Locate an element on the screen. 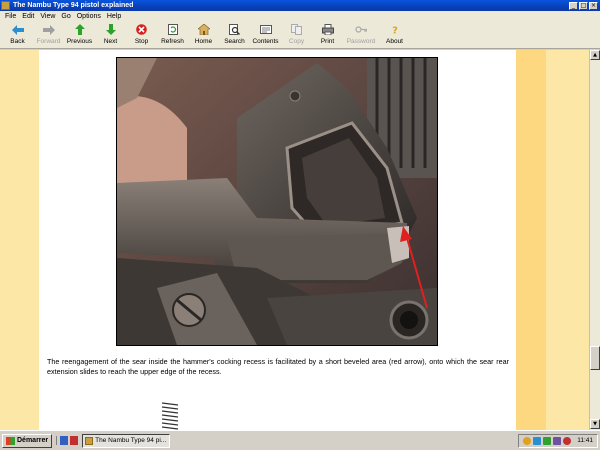  contents-icon is located at coordinates (265, 29).